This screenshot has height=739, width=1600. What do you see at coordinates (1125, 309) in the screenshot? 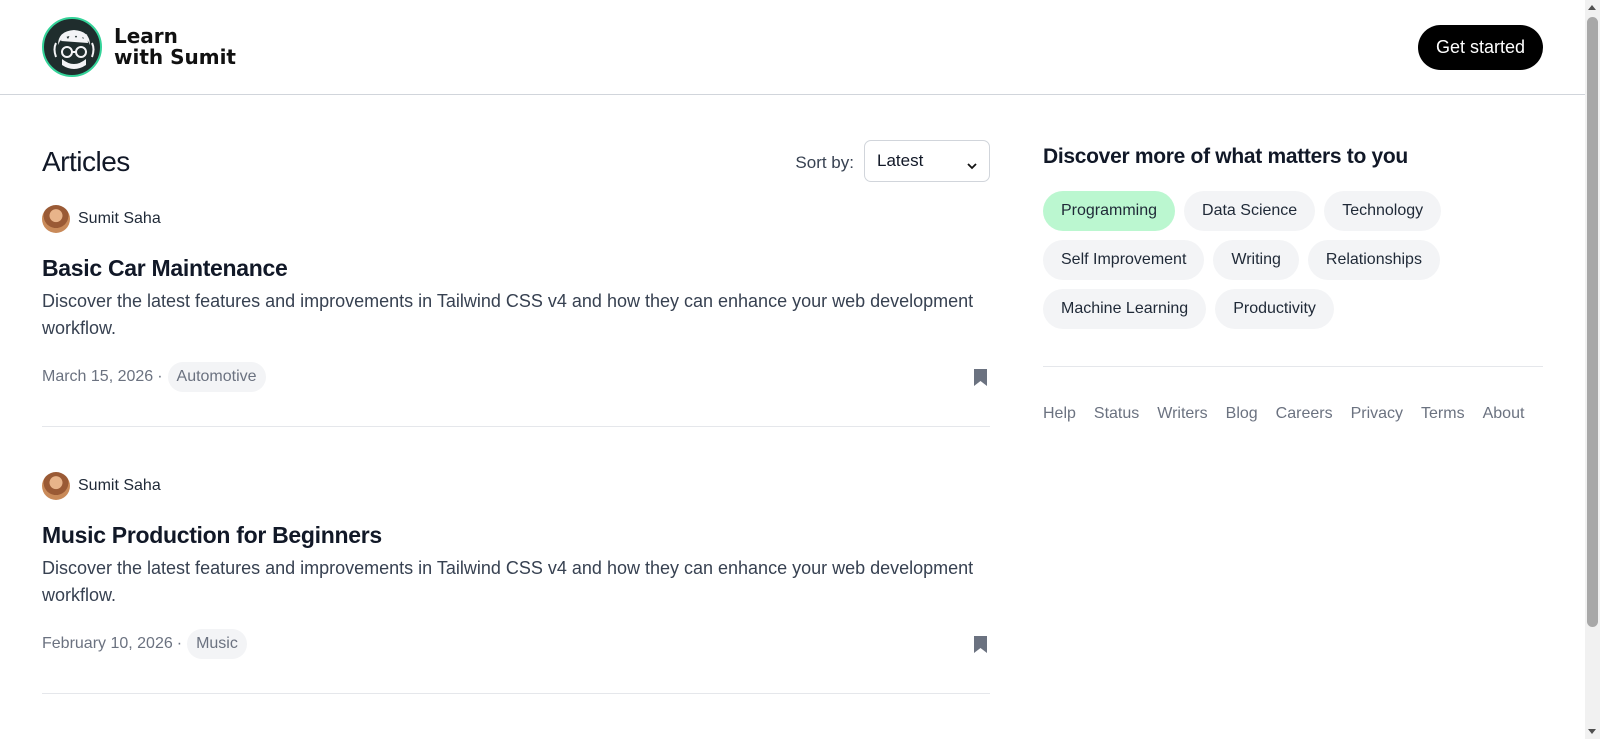
I see `topic-machine-learning: Machine Learning` at bounding box center [1125, 309].